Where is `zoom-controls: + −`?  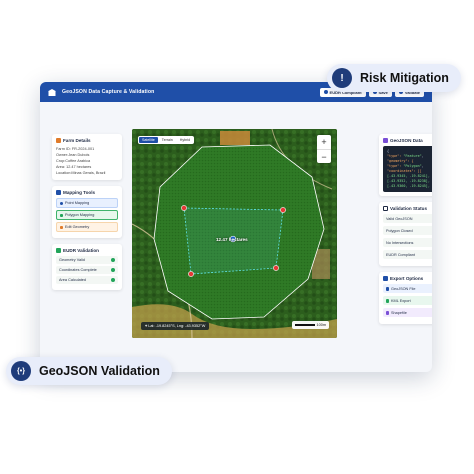
zoom-controls: + − is located at coordinates (324, 149).